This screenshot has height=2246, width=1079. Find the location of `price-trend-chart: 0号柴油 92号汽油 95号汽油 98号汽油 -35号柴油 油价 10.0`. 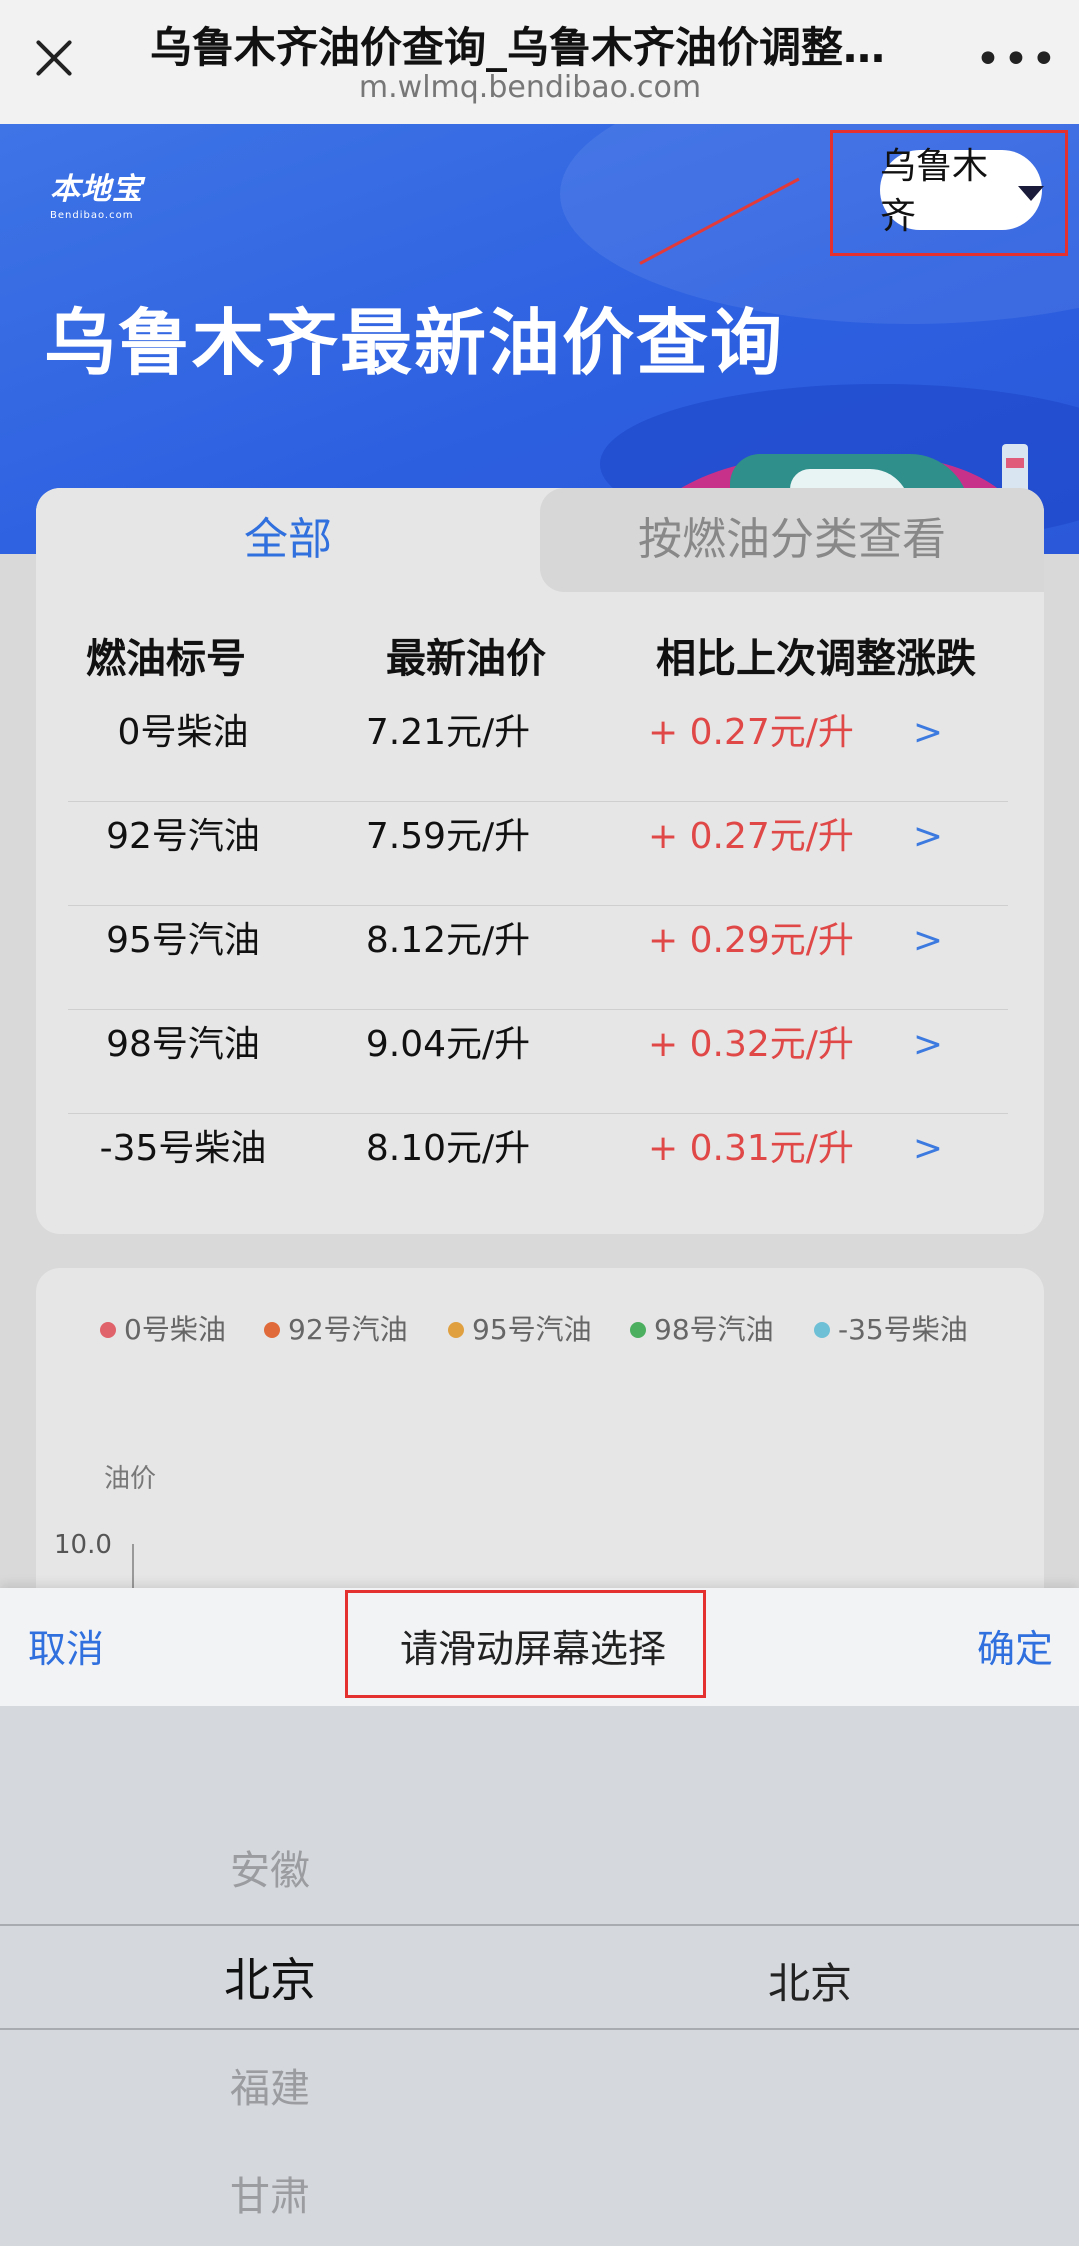

price-trend-chart: 0号柴油 92号汽油 95号汽油 98号汽油 -35号柴油 油价 10.0 is located at coordinates (540, 1428).